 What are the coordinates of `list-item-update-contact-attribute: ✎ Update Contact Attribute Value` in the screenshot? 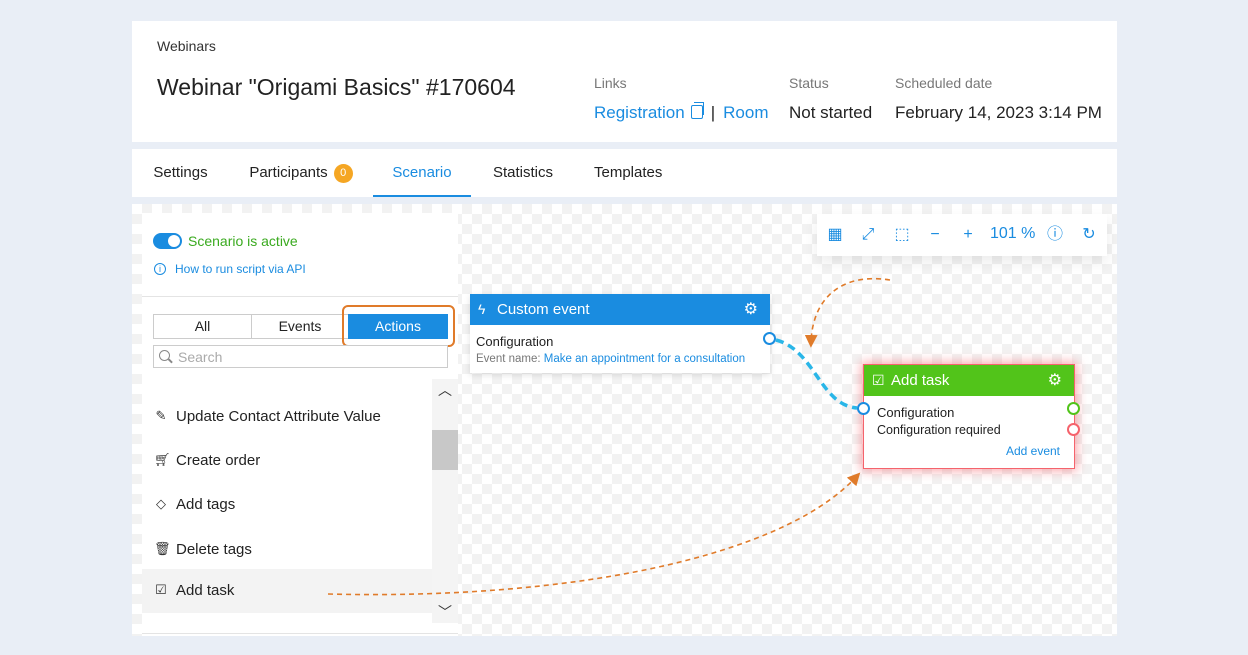 It's located at (287, 417).